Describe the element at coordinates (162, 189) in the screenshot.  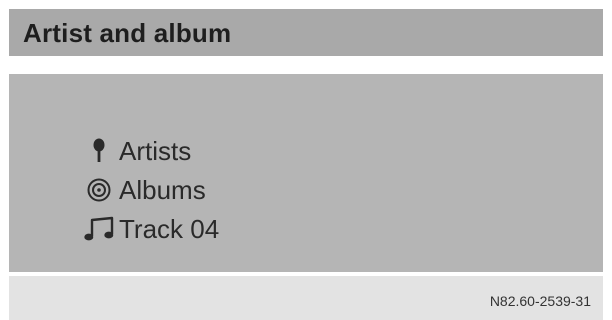
I see `menu-item-label: Albums` at that location.